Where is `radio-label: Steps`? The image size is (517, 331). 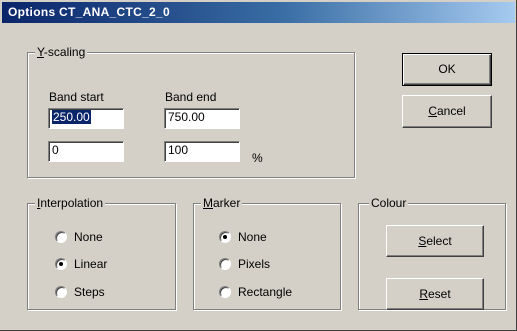 radio-label: Steps is located at coordinates (89, 292).